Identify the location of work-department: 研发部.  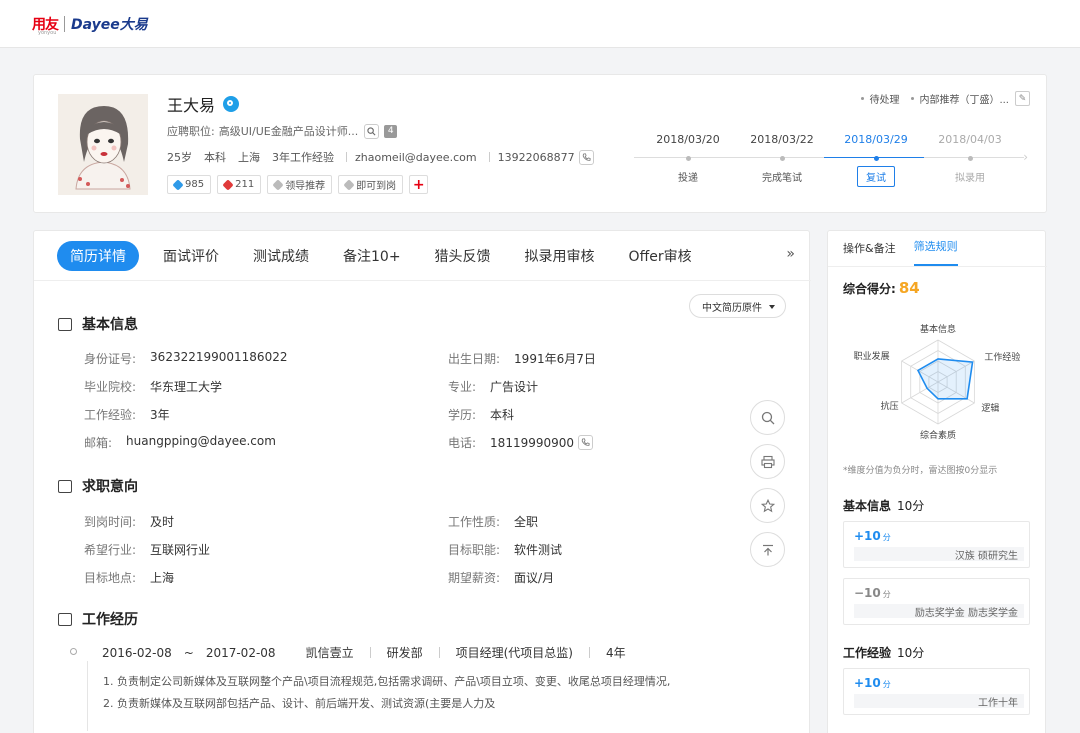
(404, 653).